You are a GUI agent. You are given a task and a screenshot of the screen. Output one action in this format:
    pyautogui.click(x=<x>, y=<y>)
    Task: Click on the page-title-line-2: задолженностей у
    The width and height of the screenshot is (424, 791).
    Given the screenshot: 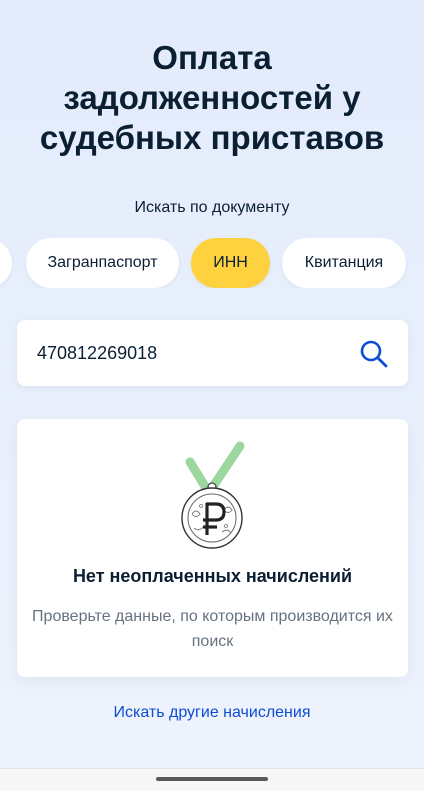 What is the action you would take?
    pyautogui.click(x=212, y=97)
    